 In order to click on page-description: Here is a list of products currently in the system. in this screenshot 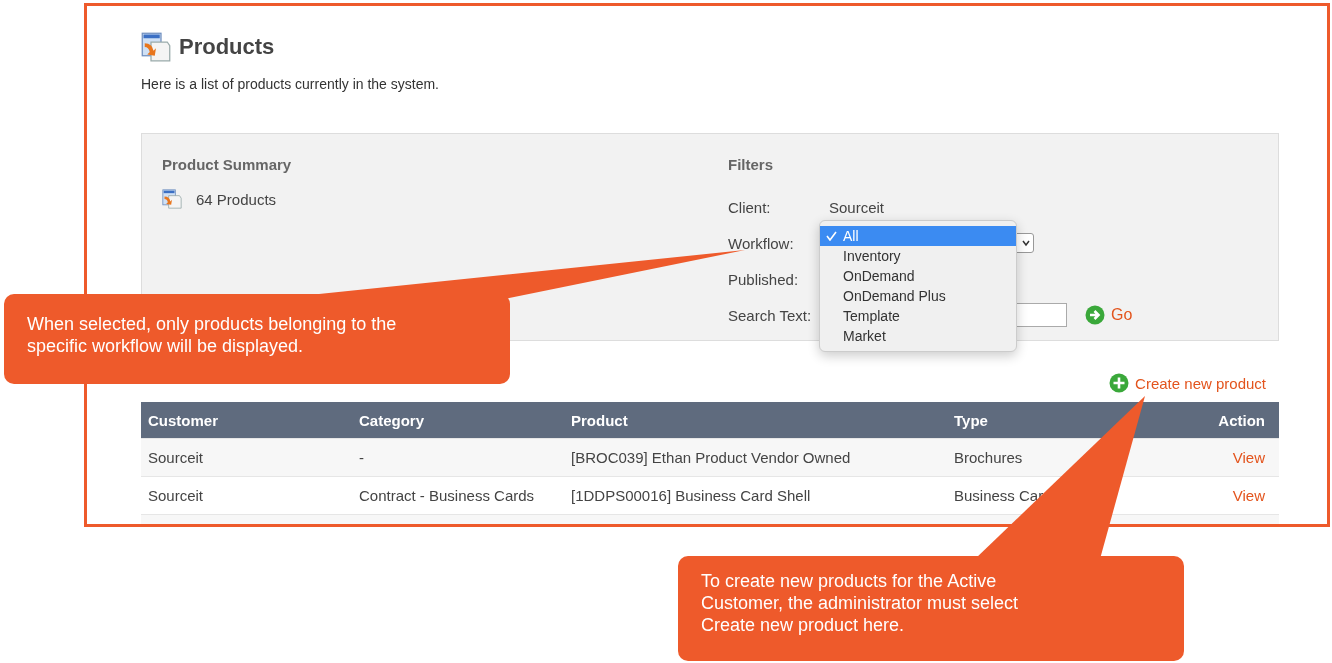, I will do `click(290, 84)`.